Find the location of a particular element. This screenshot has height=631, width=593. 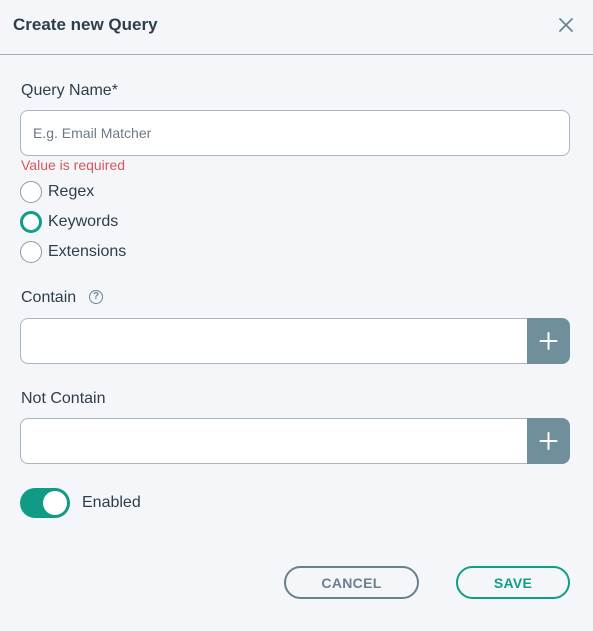

cancel-button: CANCEL is located at coordinates (351, 582).